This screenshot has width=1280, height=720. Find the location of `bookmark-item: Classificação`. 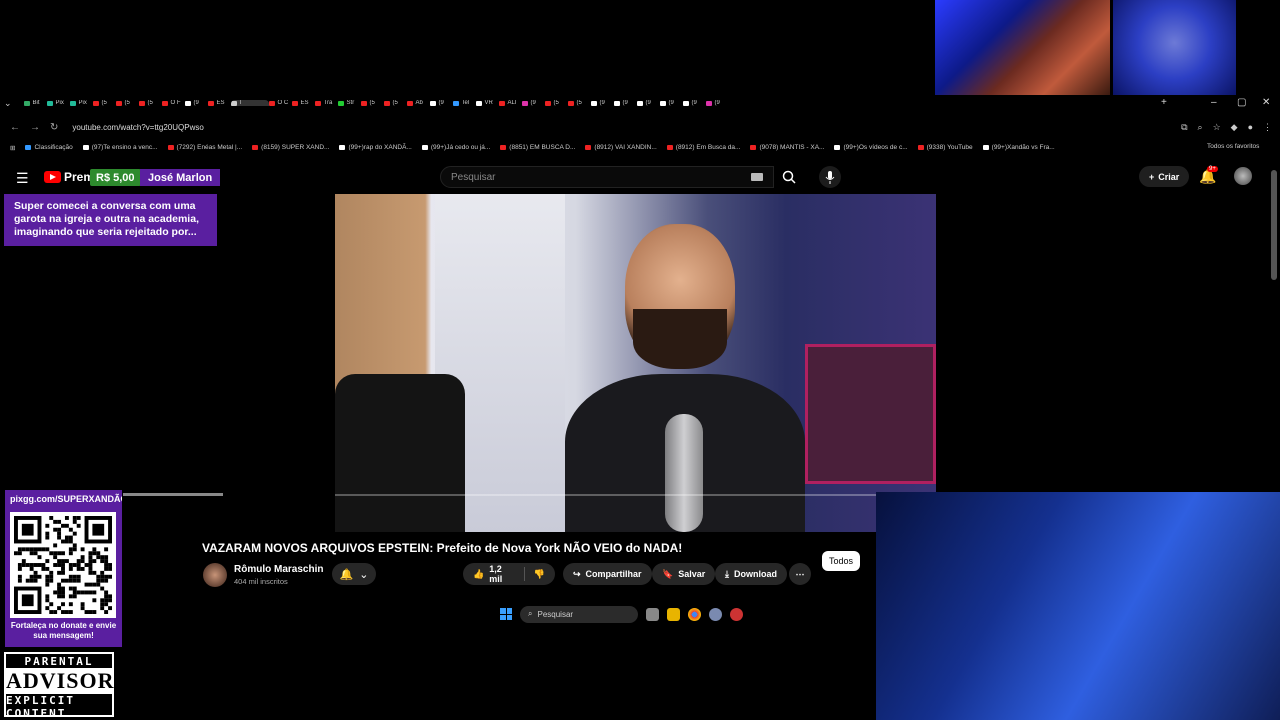

bookmark-item: Classificação is located at coordinates (49, 147).